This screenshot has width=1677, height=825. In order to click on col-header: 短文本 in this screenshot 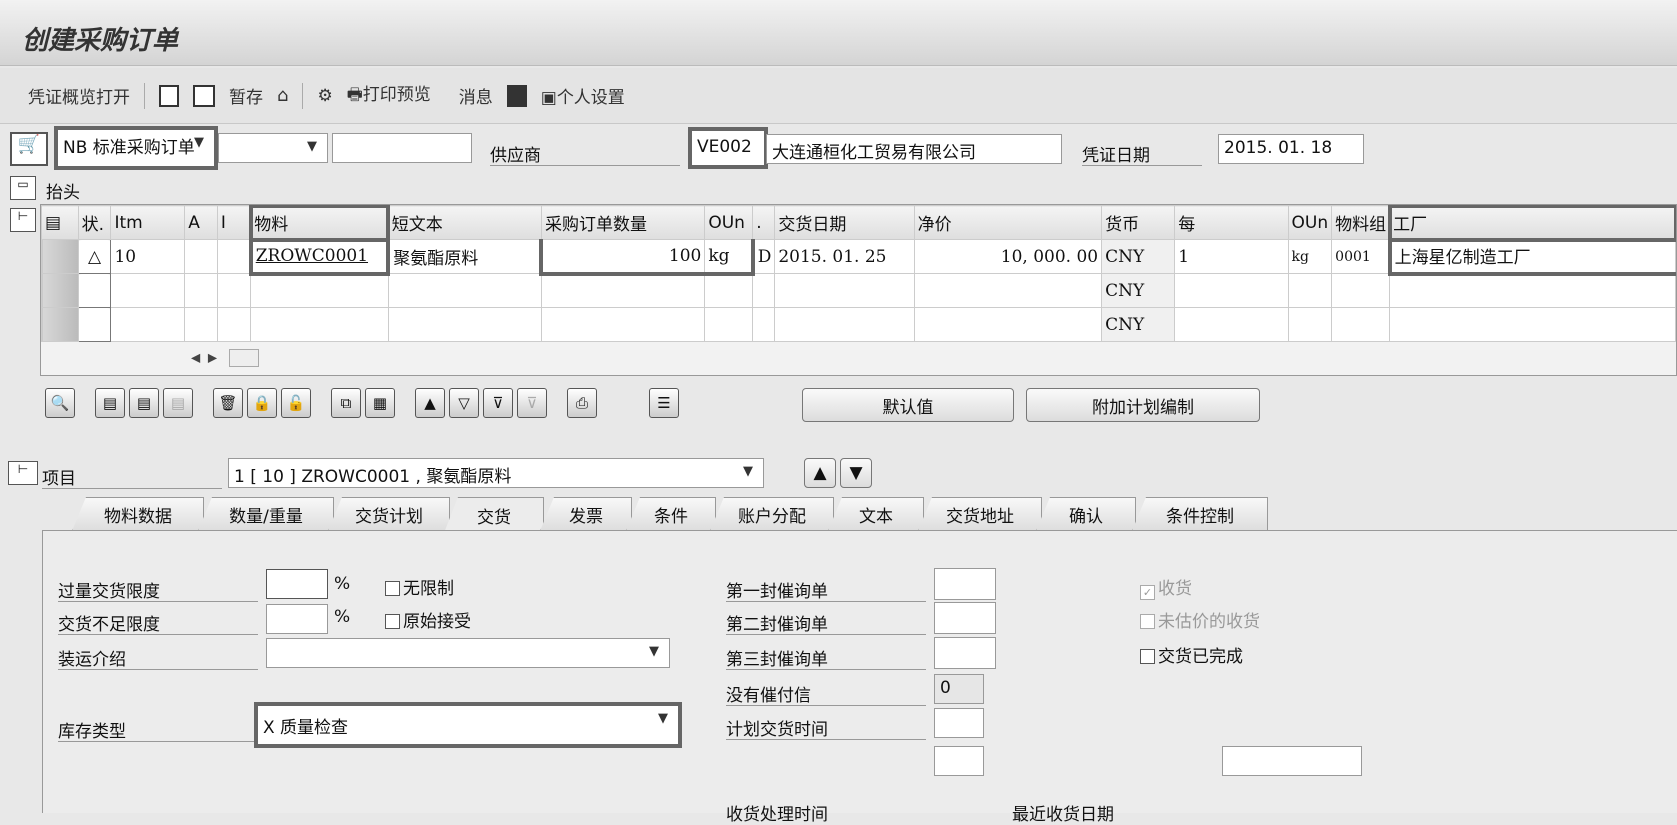, I will do `click(464, 222)`.